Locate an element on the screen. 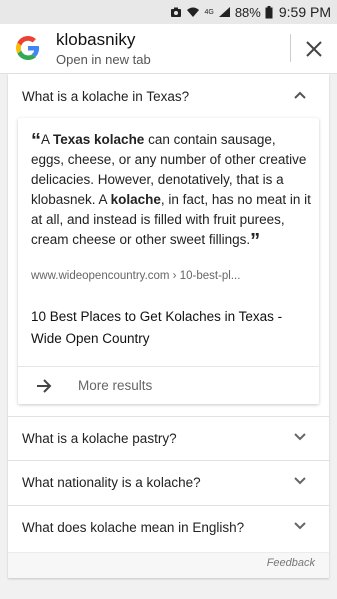  question-row: What is a kolache pastry? is located at coordinates (168, 438).